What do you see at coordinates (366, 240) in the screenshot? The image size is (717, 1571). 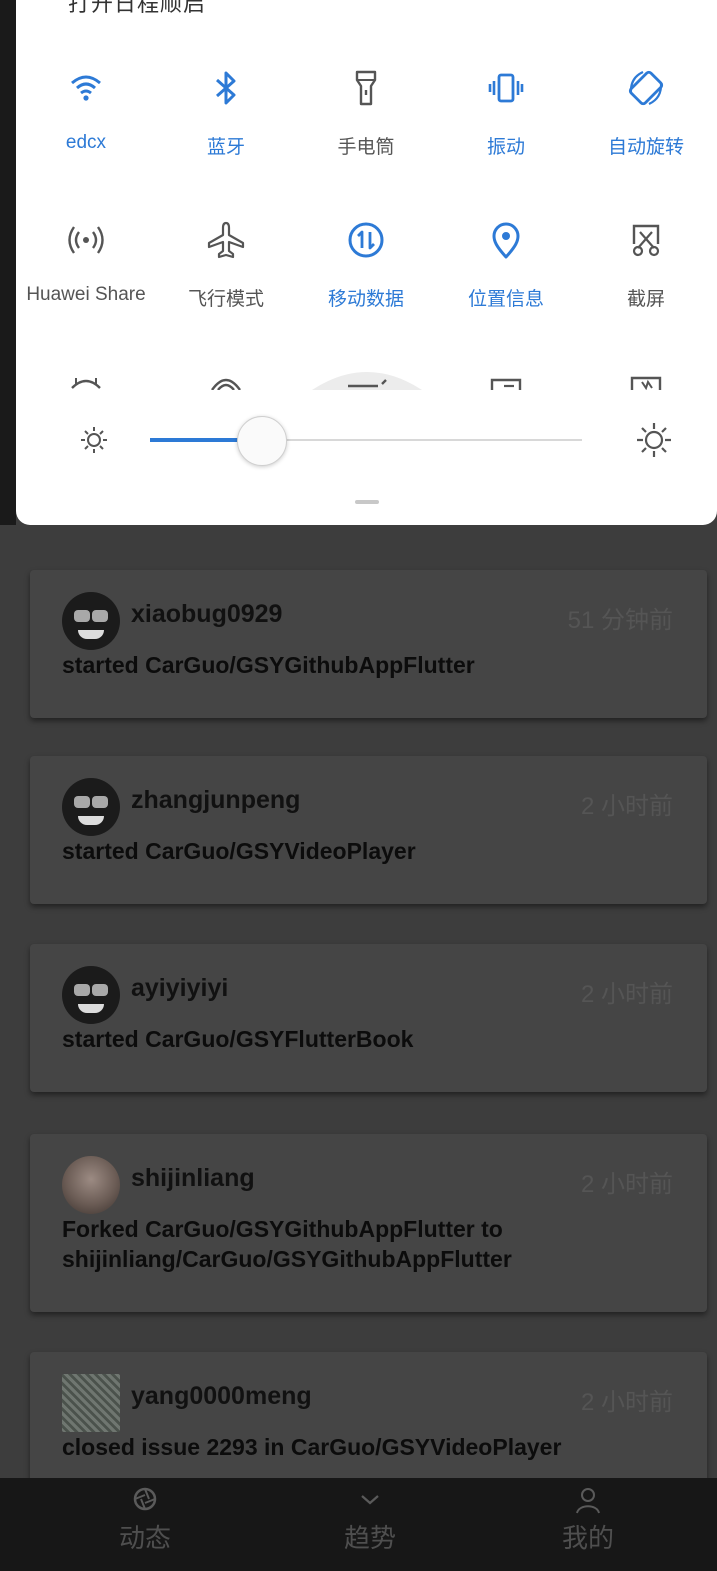 I see `mobile-data-icon` at bounding box center [366, 240].